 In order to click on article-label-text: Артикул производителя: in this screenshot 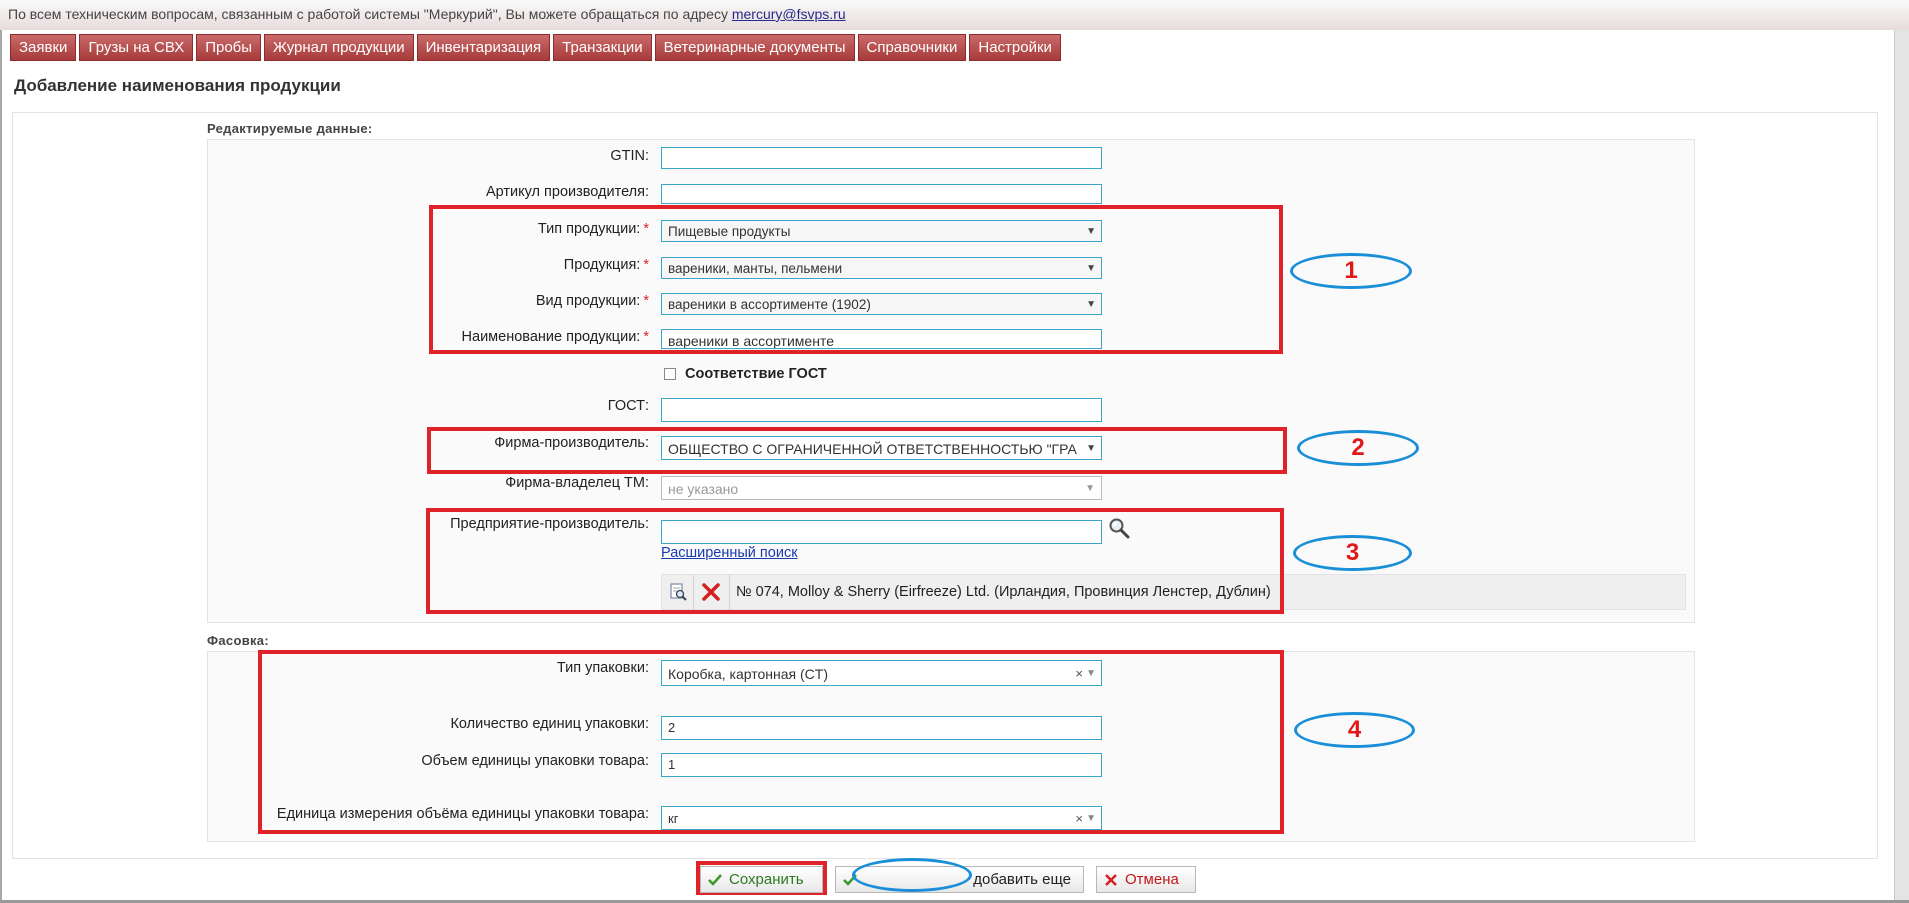, I will do `click(567, 192)`.